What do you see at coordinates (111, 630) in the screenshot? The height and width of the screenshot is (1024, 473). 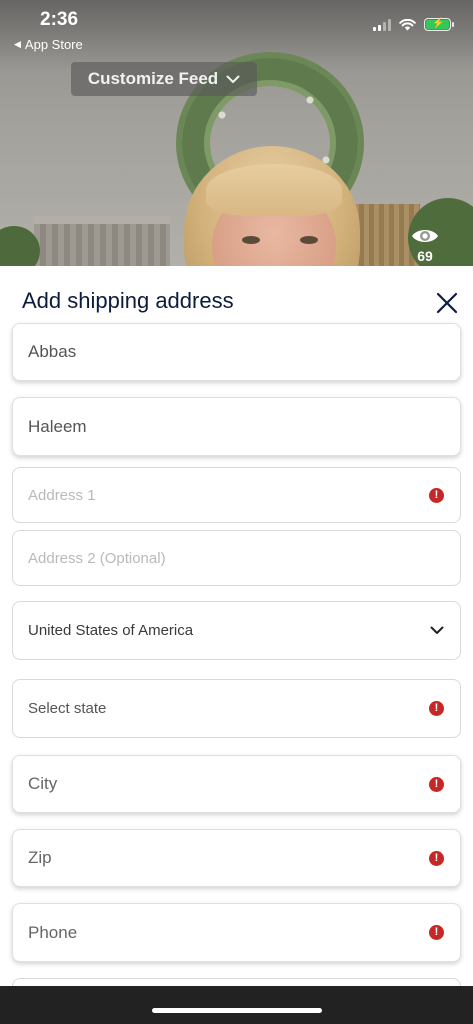 I see `country-value: United States of America` at bounding box center [111, 630].